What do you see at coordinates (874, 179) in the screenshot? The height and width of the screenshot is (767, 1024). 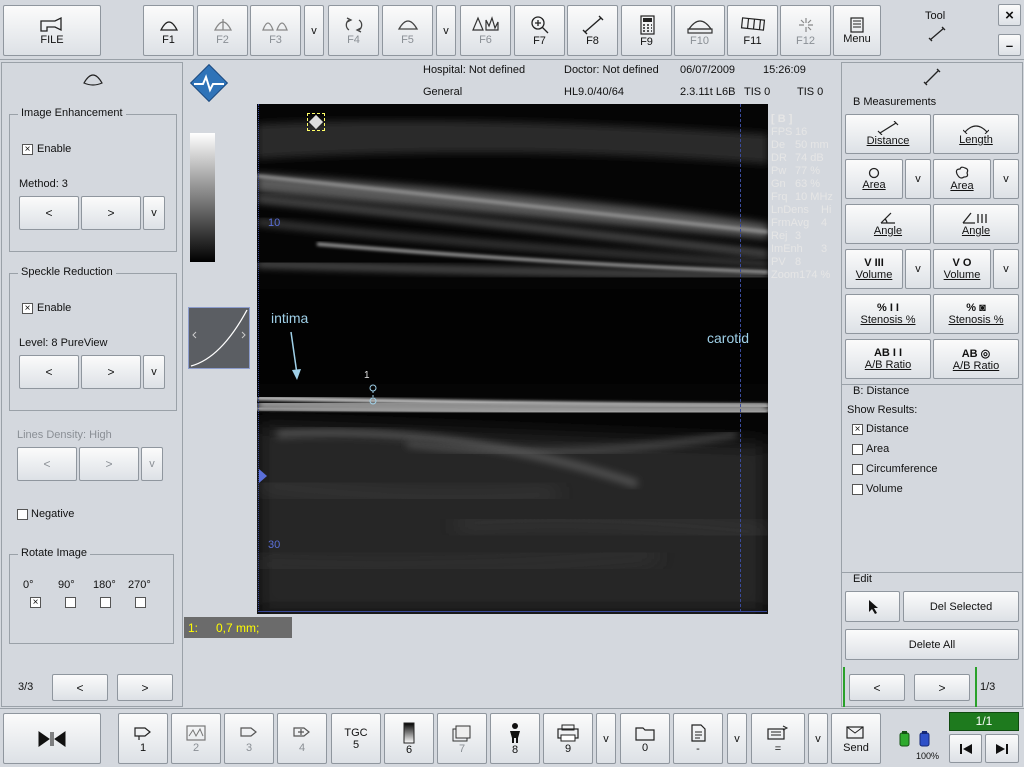 I see `area-ellipse-button: Area` at bounding box center [874, 179].